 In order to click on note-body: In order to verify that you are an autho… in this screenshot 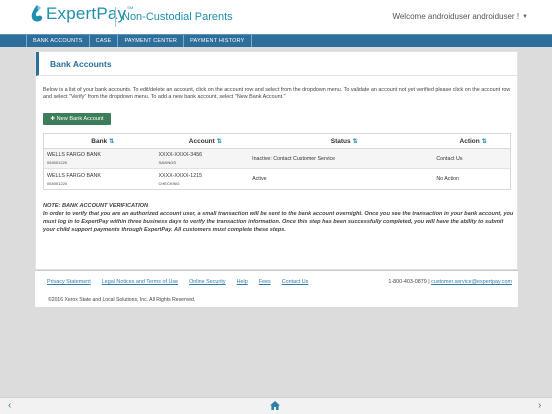, I will do `click(278, 222)`.